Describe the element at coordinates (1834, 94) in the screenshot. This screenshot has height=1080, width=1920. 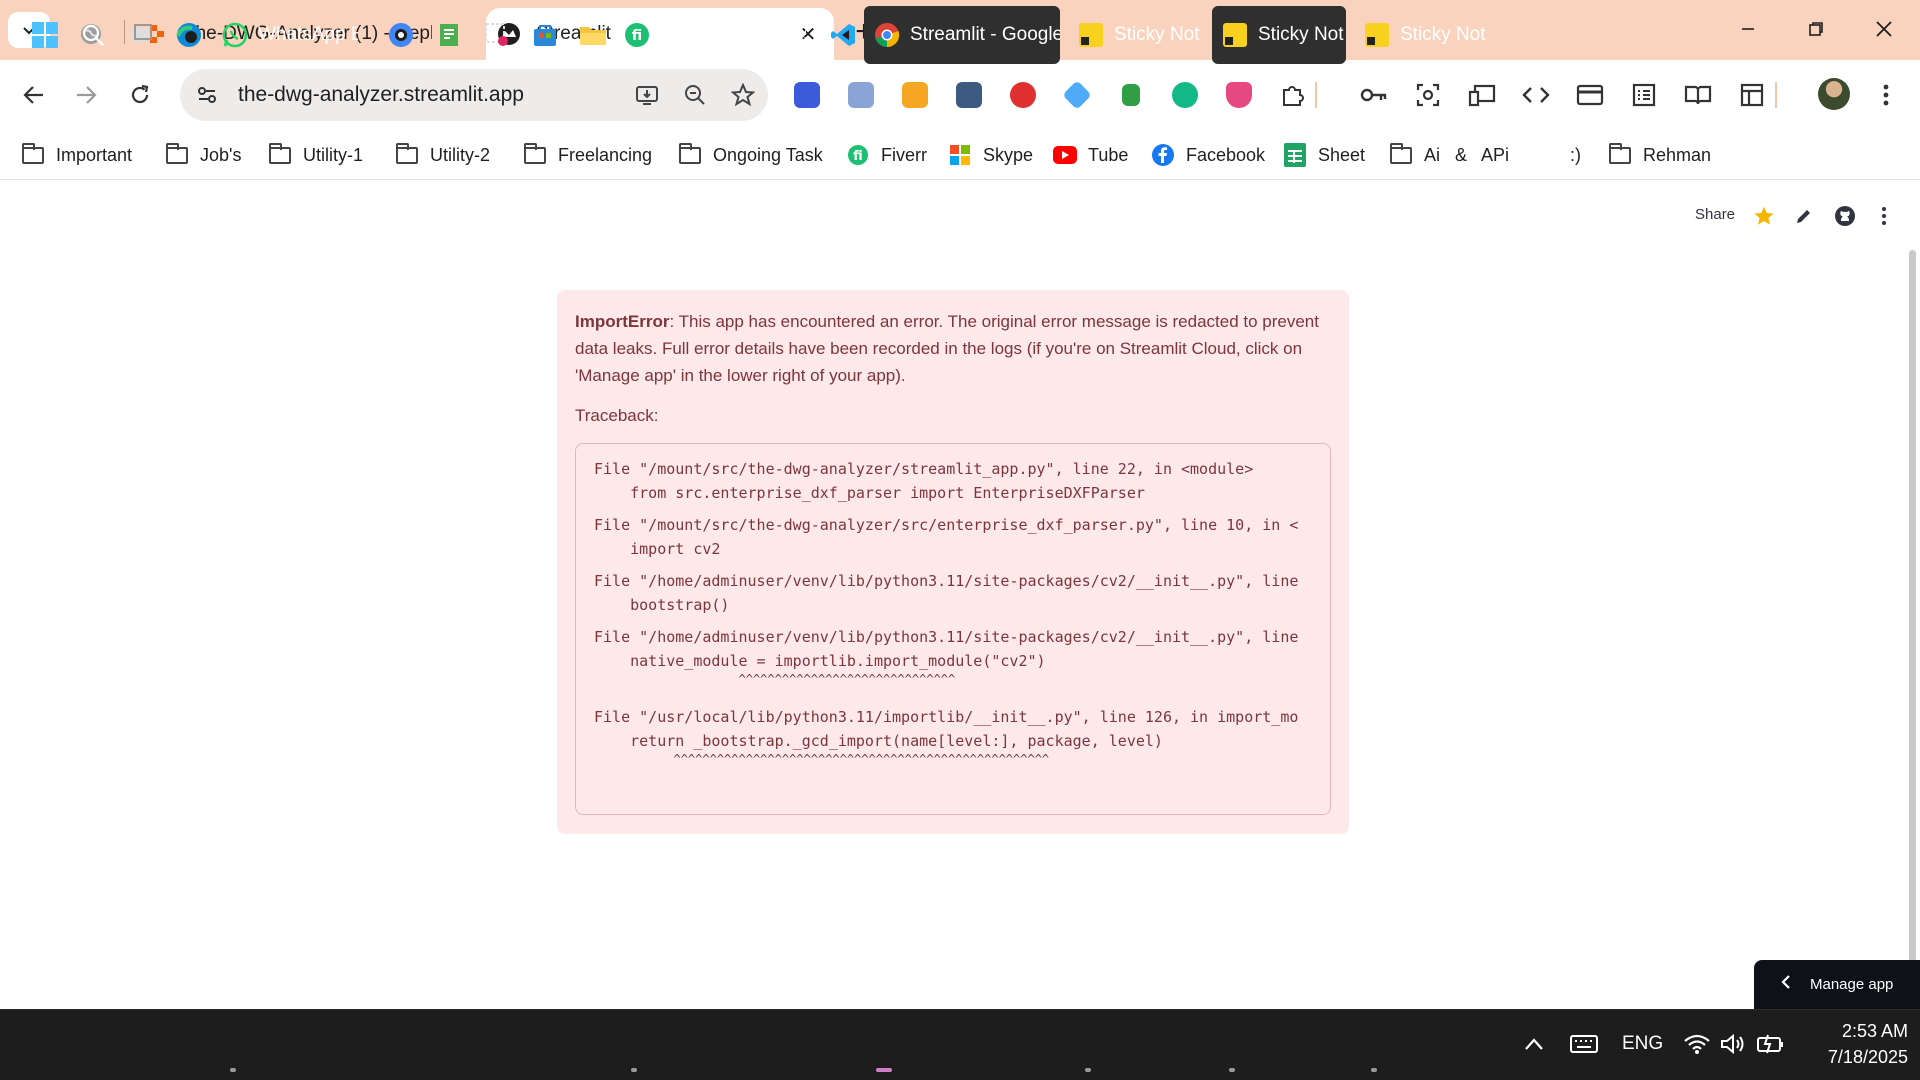
I see `profile-avatar` at that location.